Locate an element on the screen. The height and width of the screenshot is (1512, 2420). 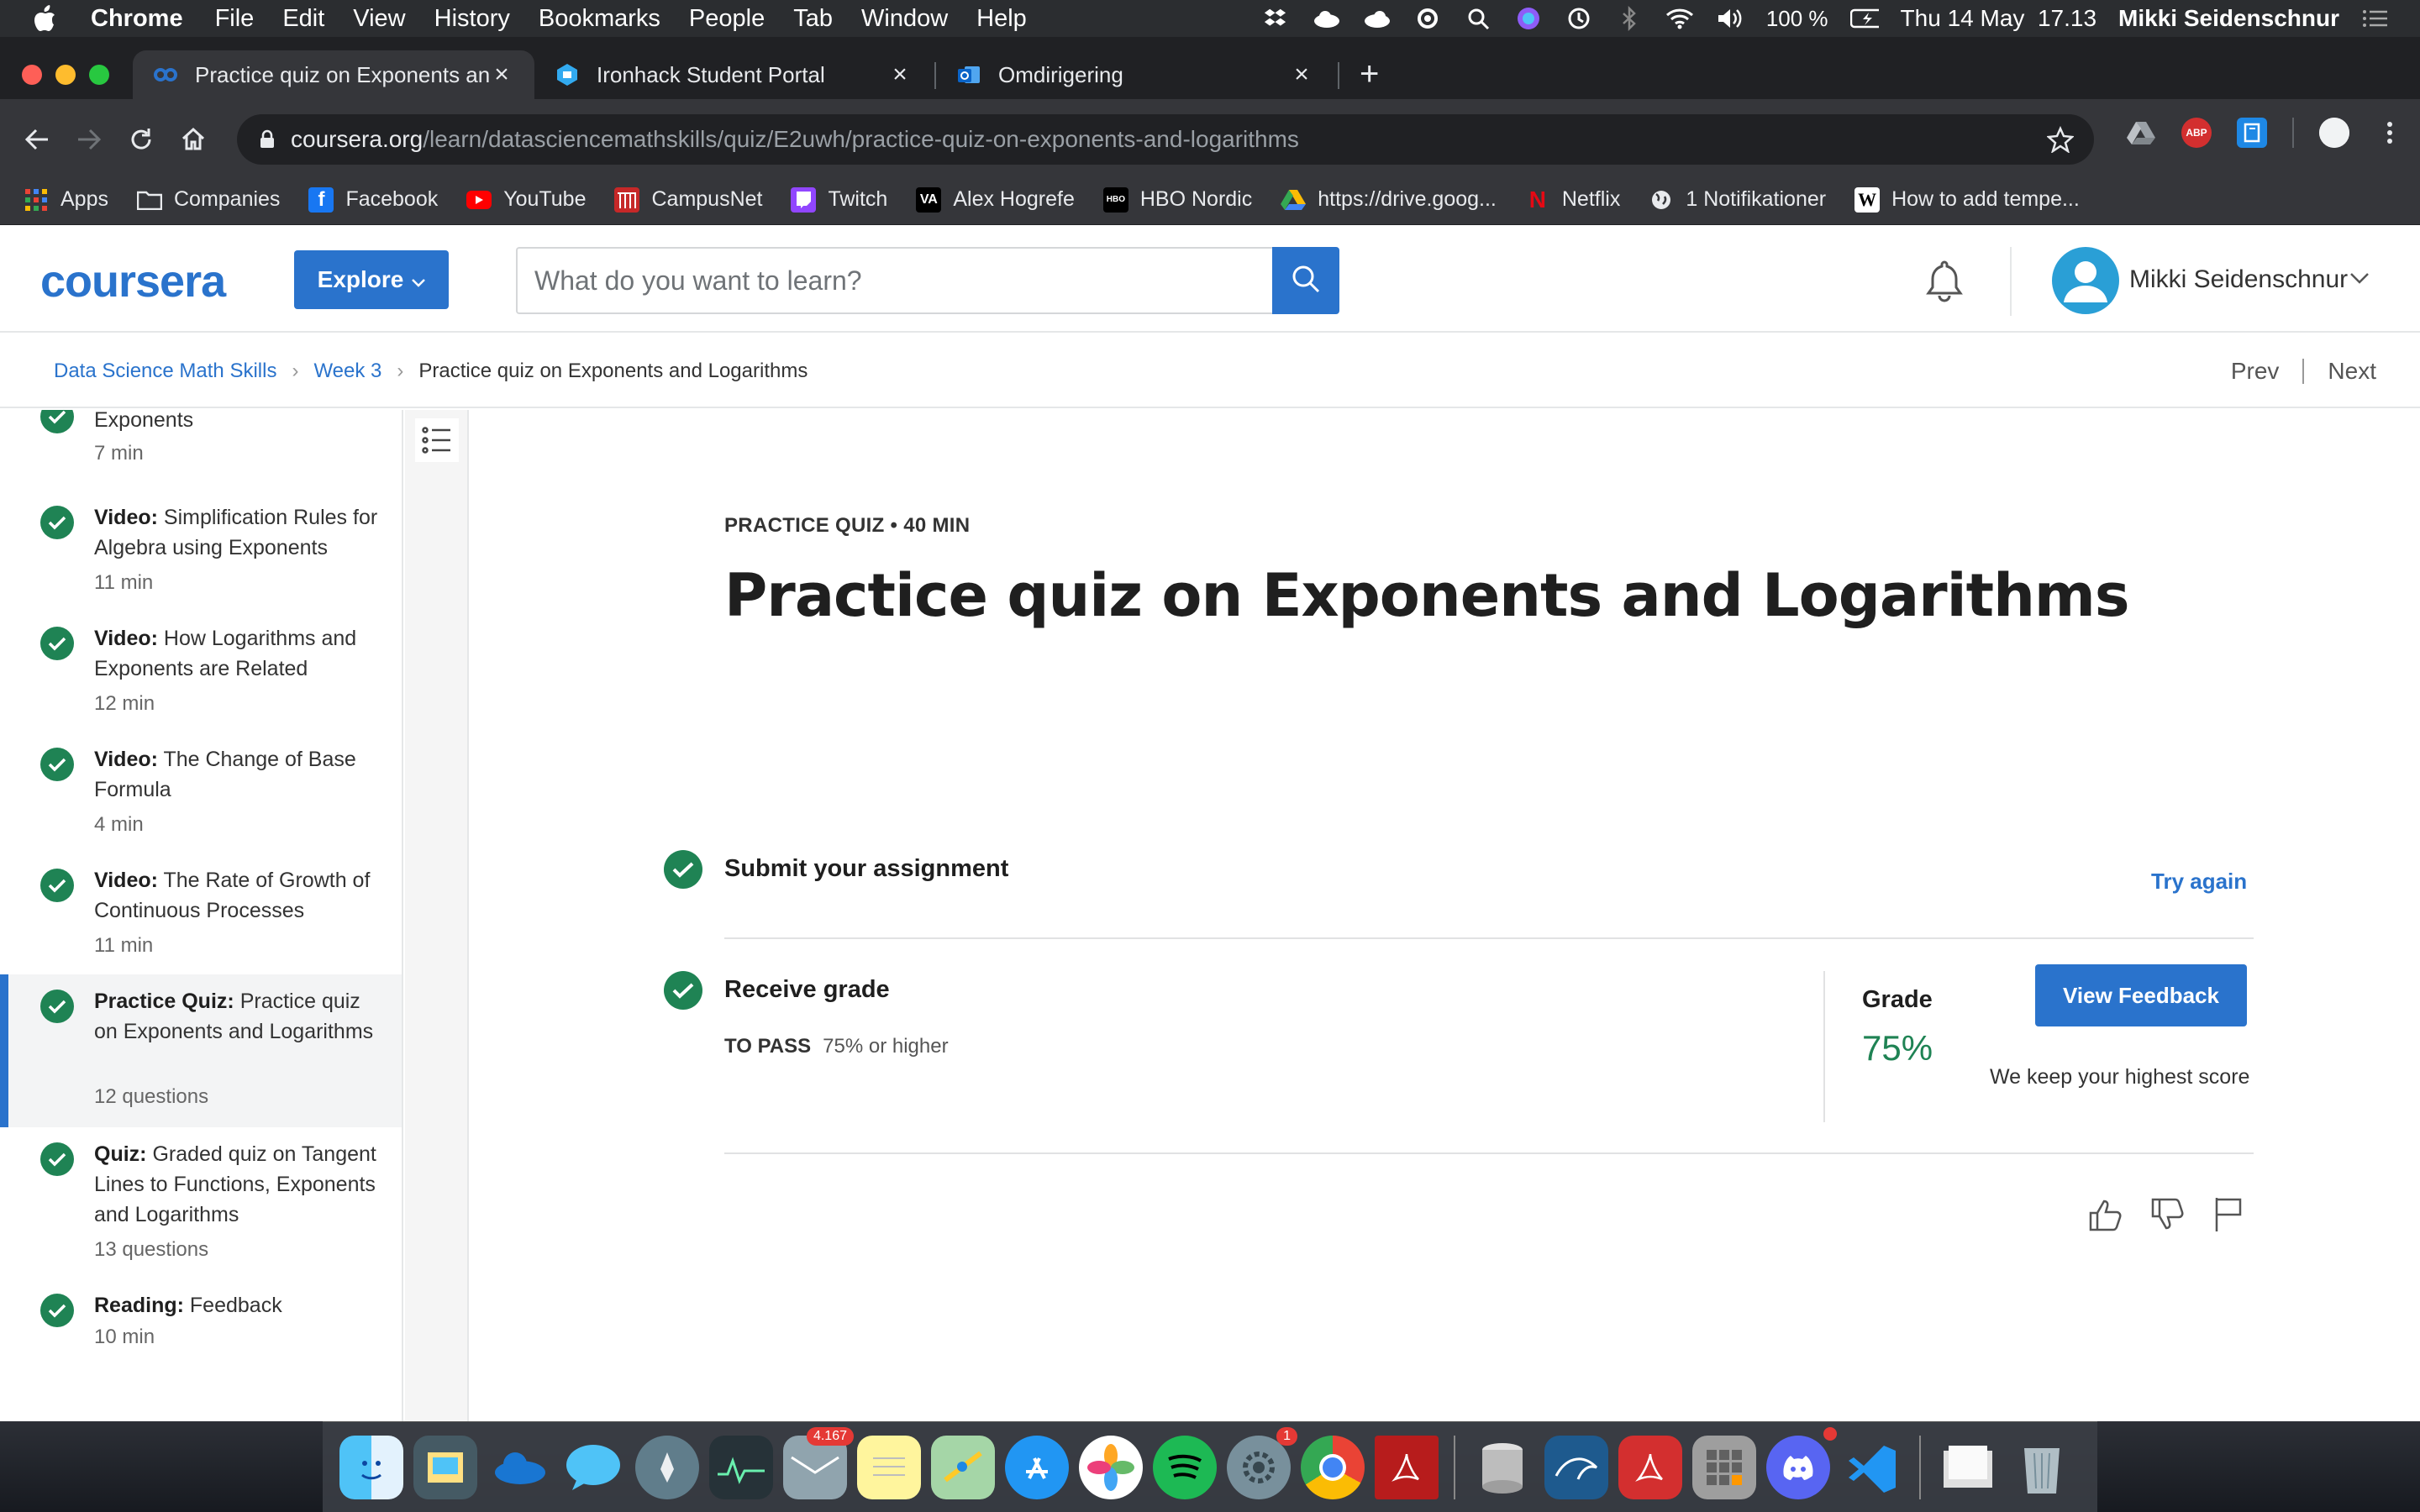
maps-icon is located at coordinates (963, 1467).